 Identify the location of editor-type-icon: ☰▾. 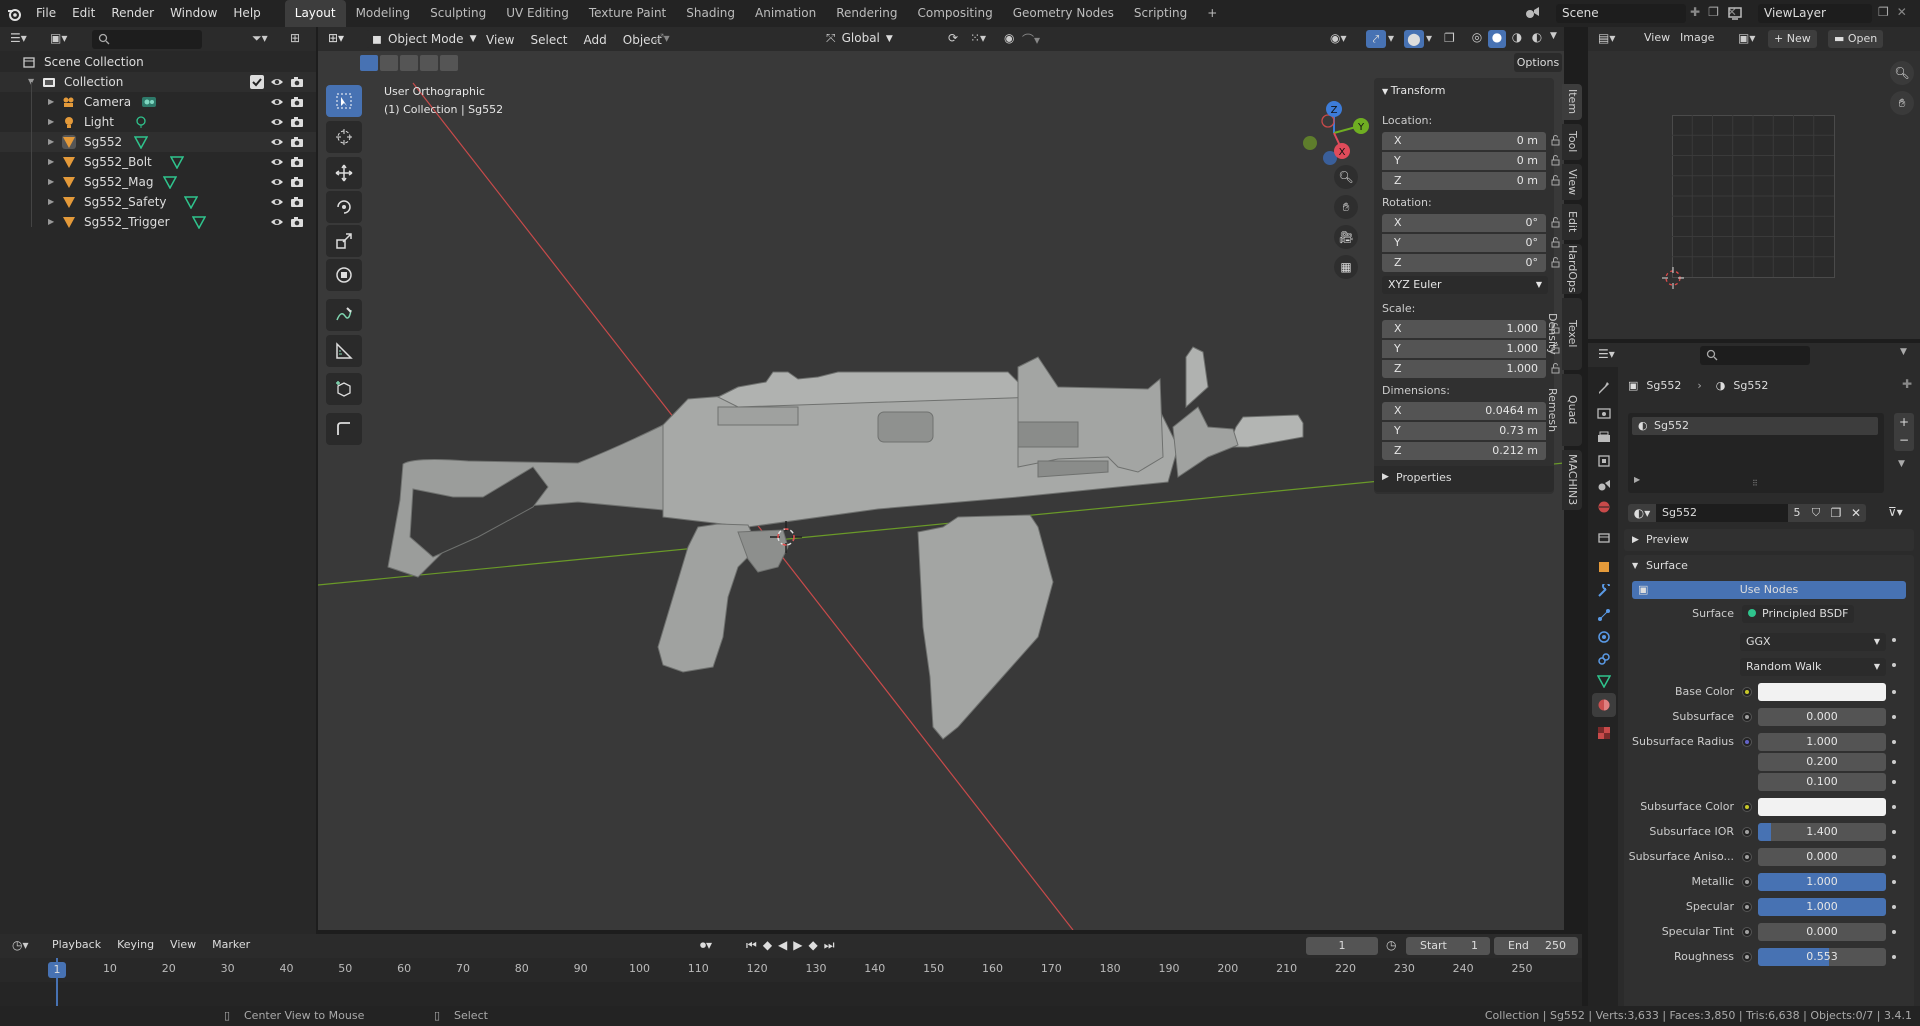
(18, 38).